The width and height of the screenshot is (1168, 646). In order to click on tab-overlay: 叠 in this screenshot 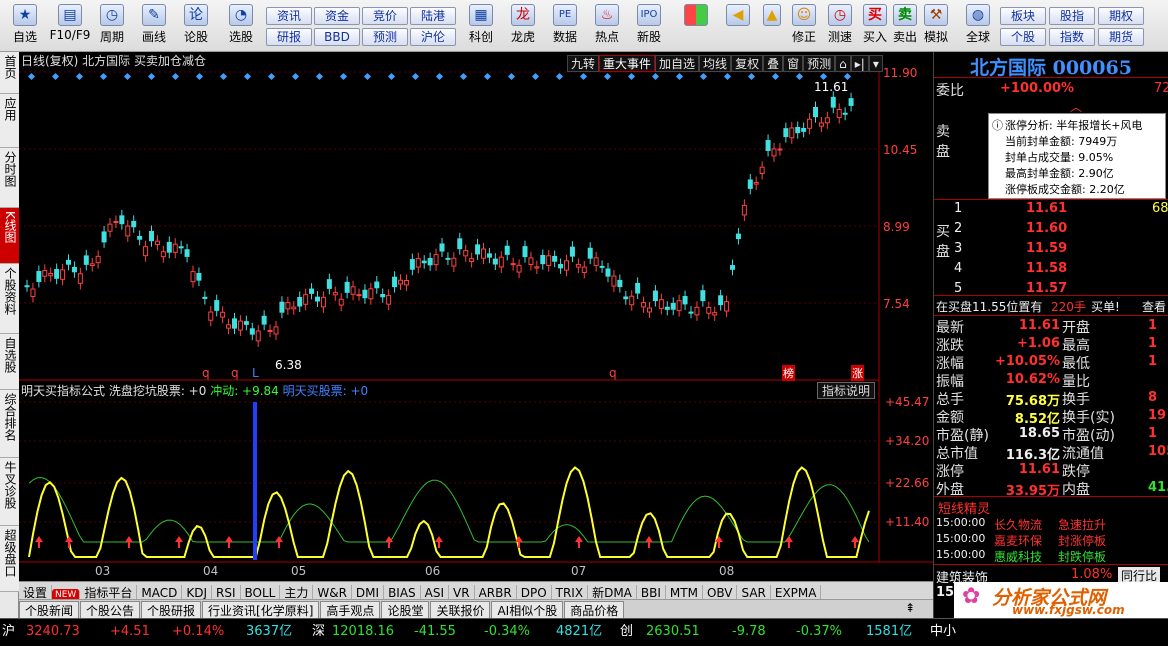, I will do `click(773, 63)`.